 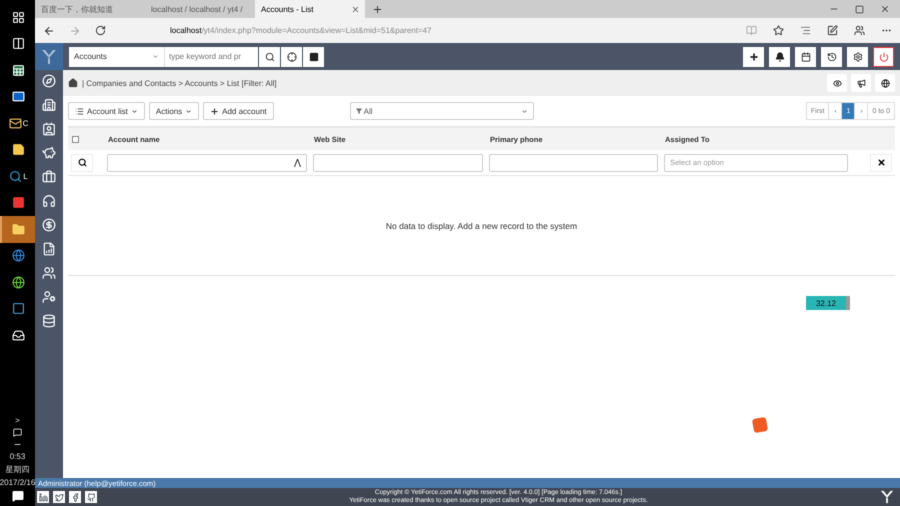 I want to click on browser-tab: localhost / localhost / yt4 /, so click(x=200, y=9).